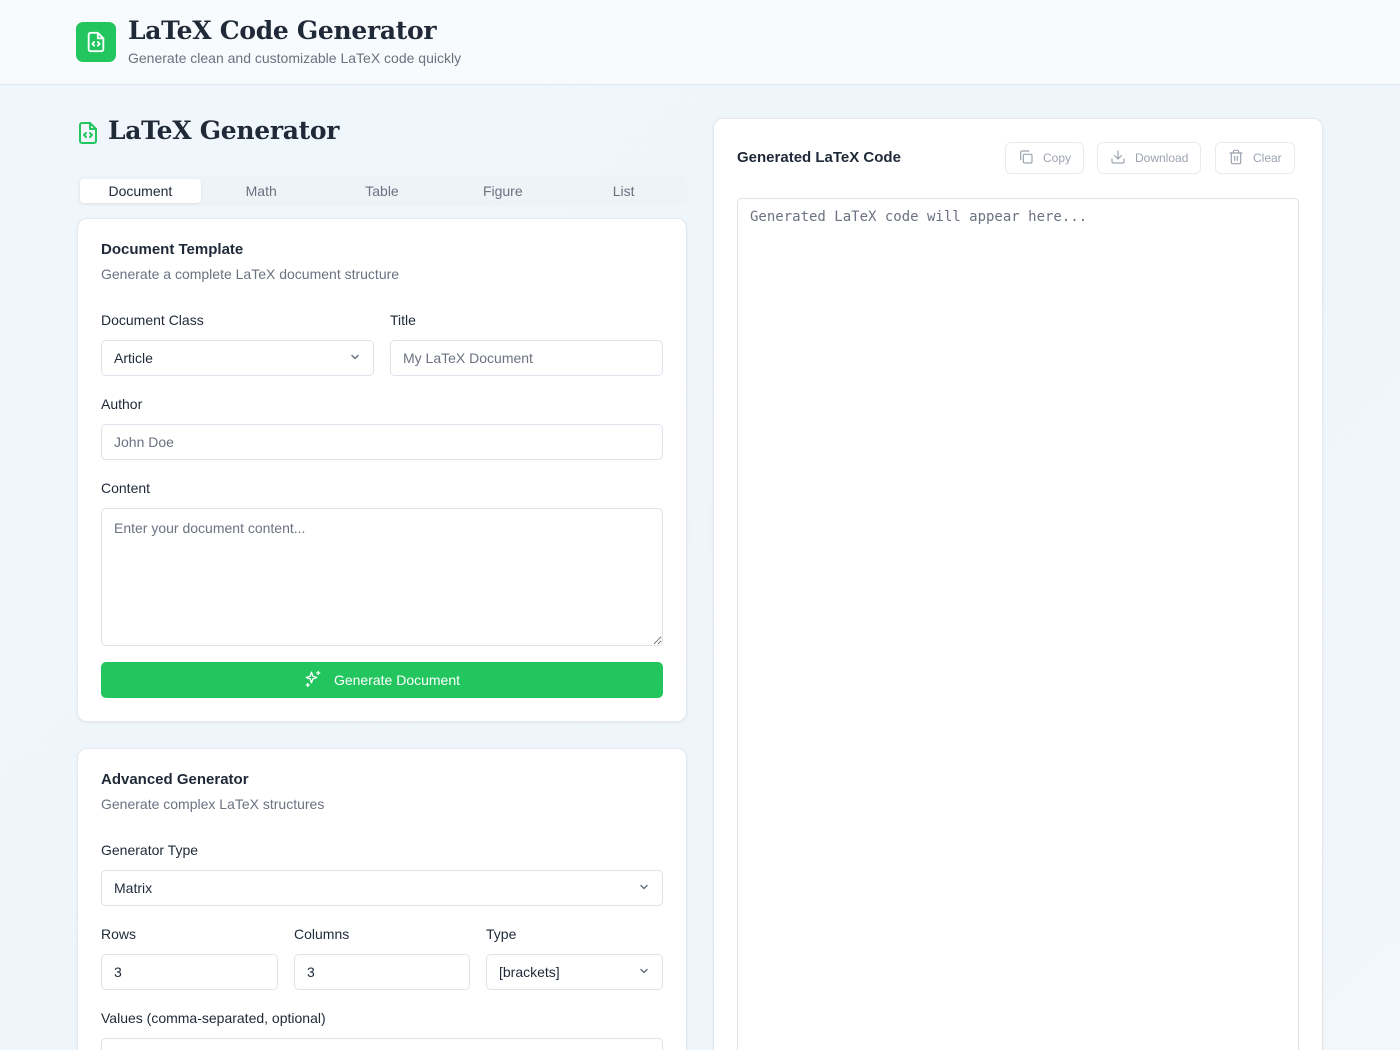 The image size is (1400, 1050). I want to click on clear-button: Clear, so click(1255, 158).